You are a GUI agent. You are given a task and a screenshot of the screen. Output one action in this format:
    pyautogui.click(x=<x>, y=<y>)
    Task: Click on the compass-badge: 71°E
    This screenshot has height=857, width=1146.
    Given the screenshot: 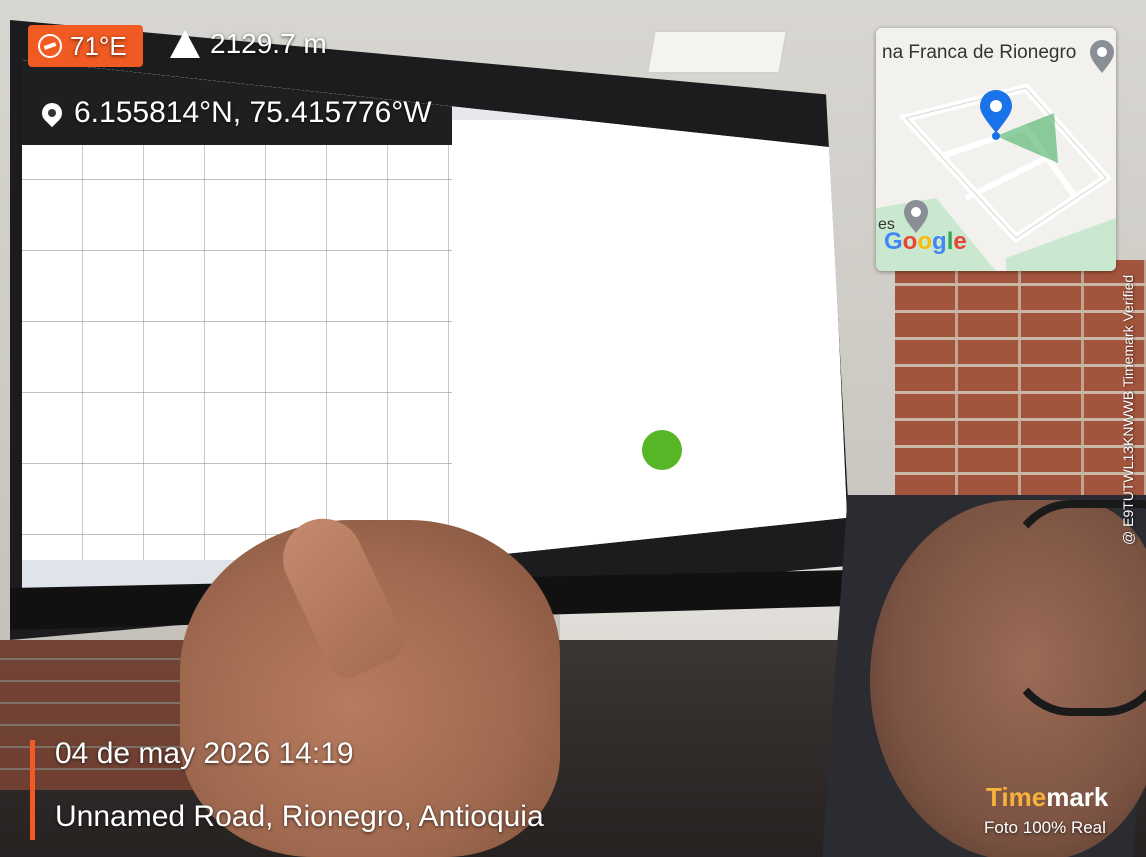 What is the action you would take?
    pyautogui.click(x=85, y=46)
    